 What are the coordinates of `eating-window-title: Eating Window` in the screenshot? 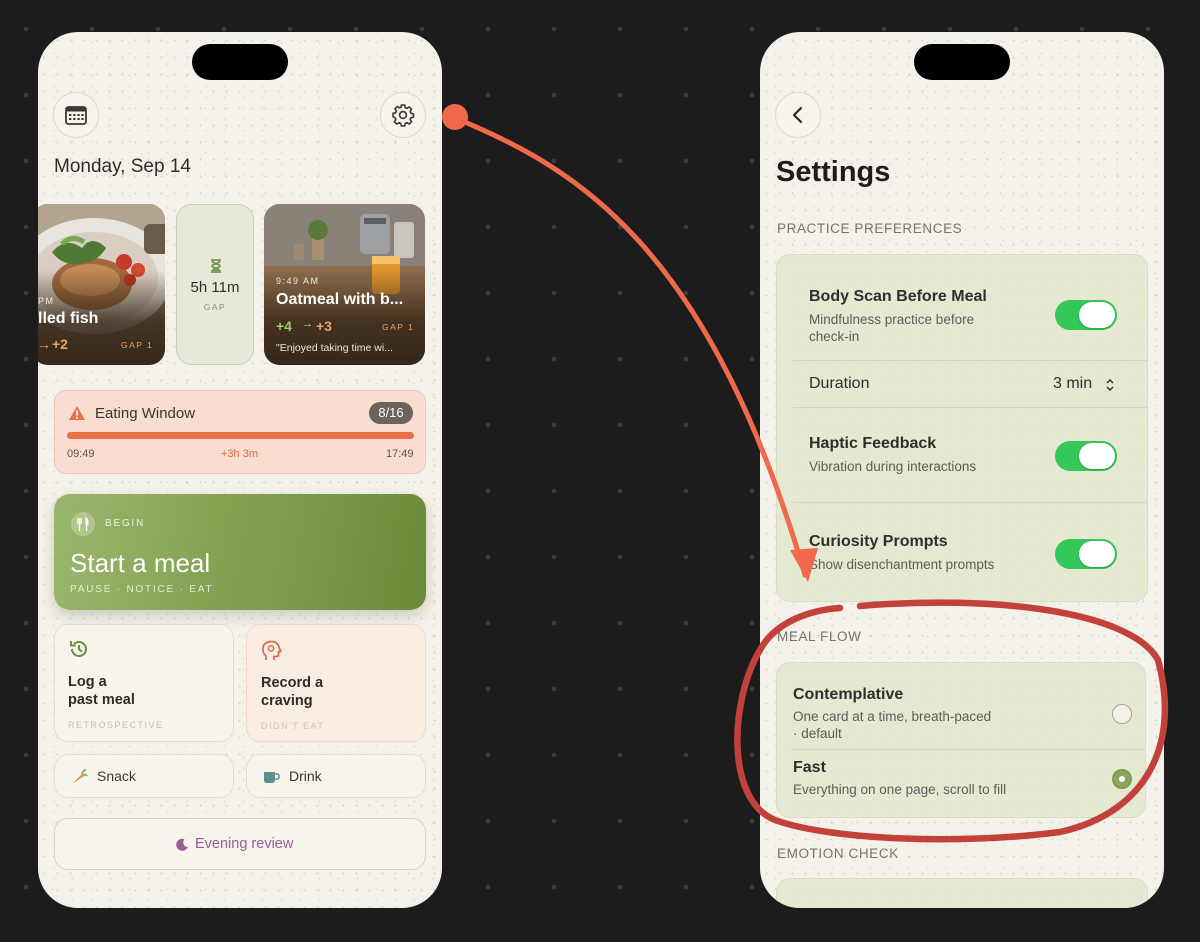 It's located at (145, 413).